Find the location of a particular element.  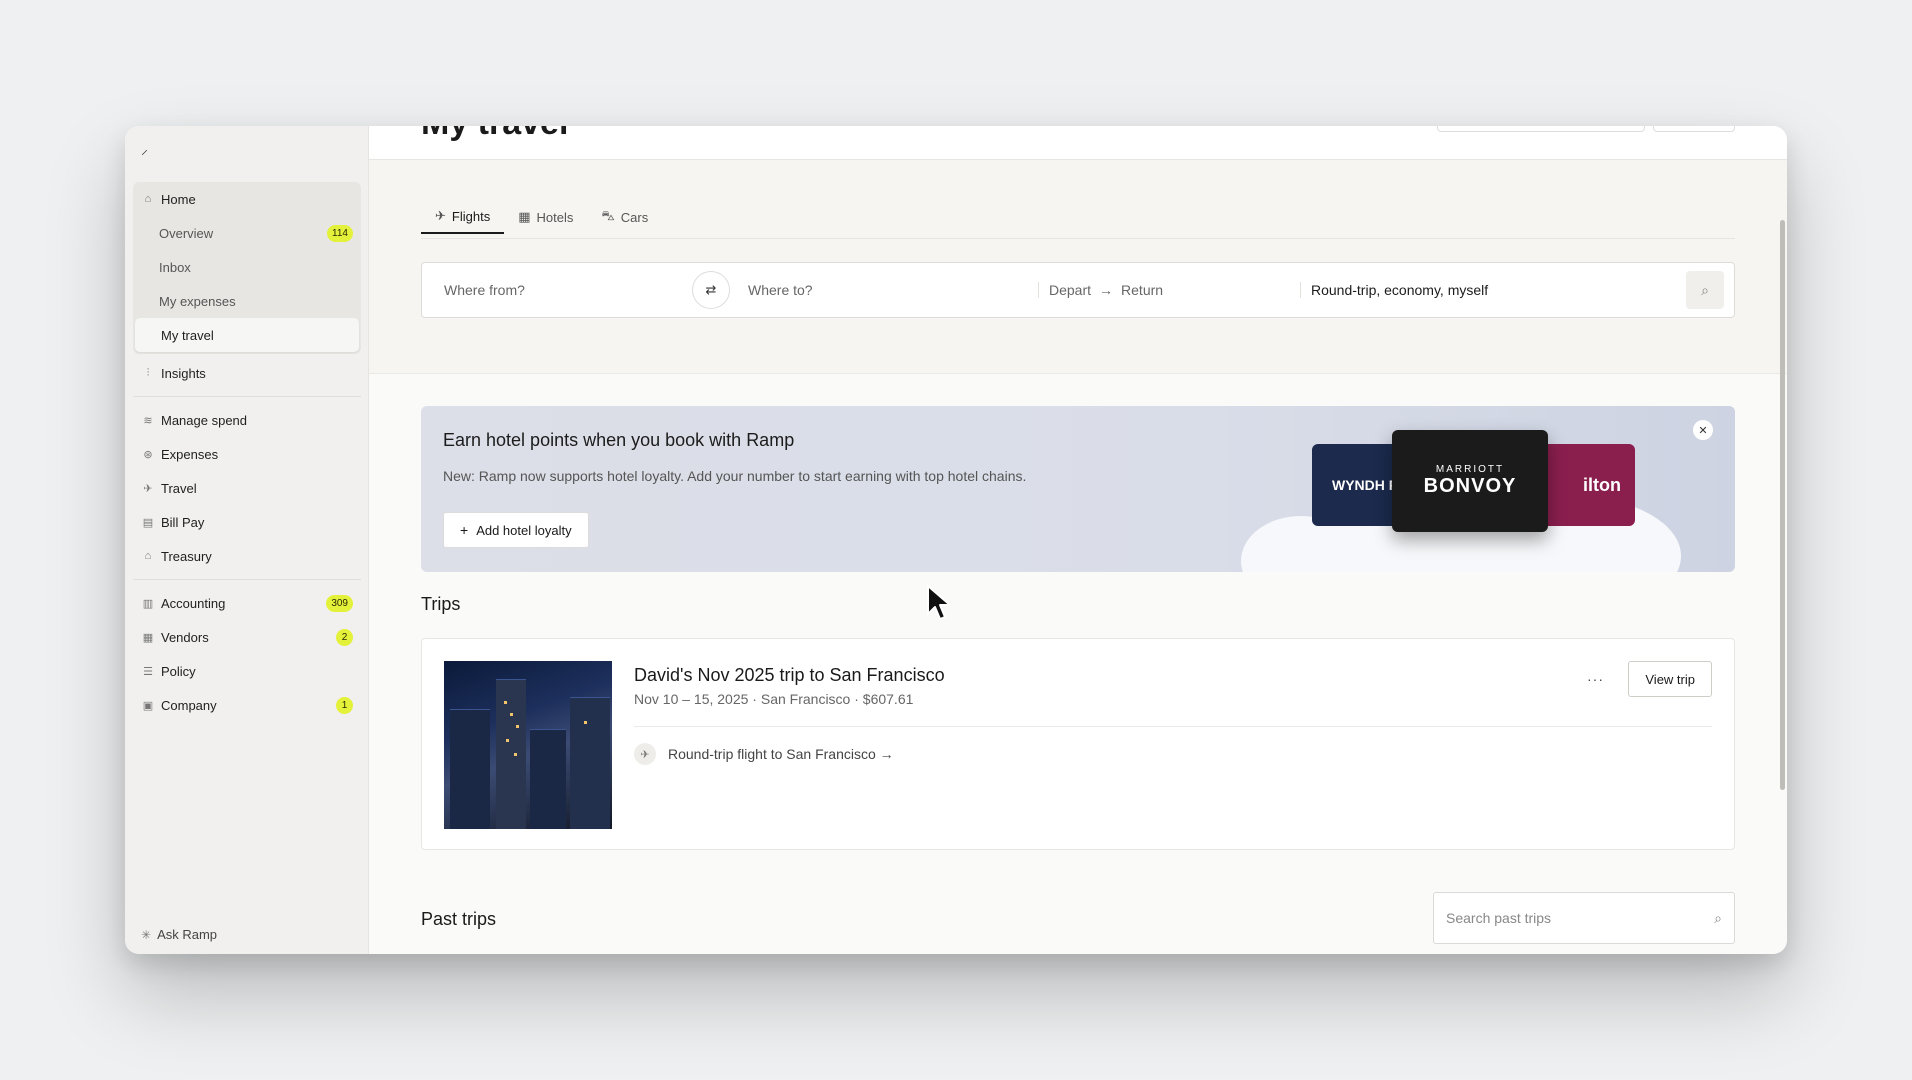

button-label: Add hotel loyalty is located at coordinates (524, 530).